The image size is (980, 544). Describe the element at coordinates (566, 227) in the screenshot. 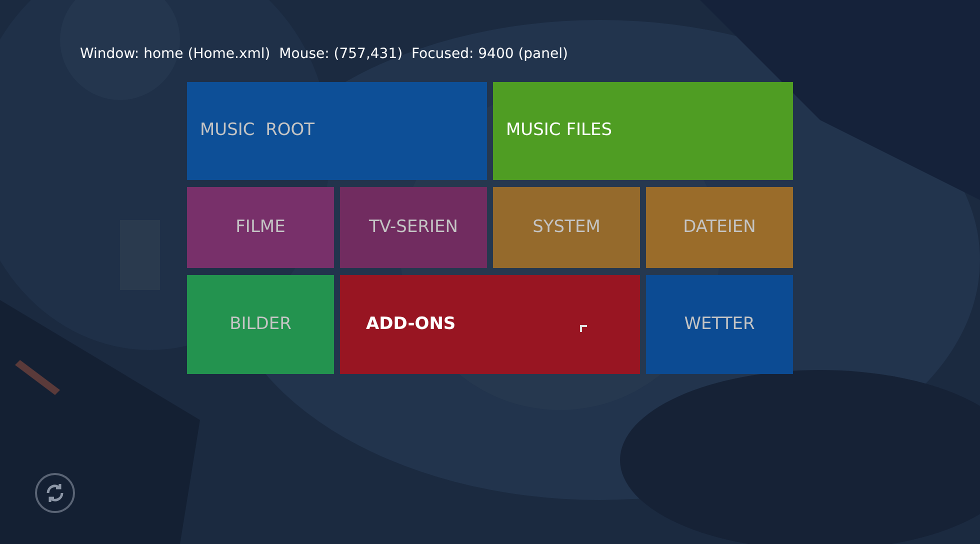

I see `menu-tile: SYSTEM` at that location.